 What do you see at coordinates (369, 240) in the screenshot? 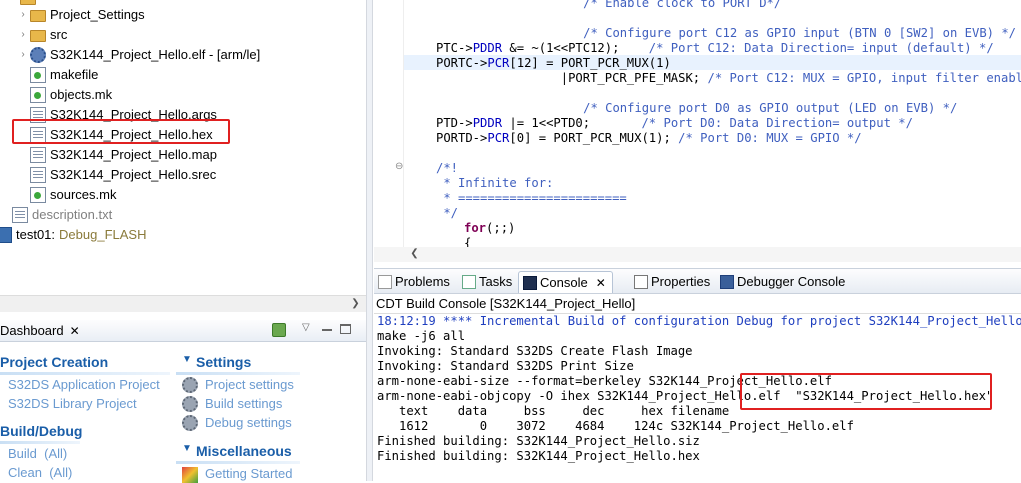
I see `view-splitter` at bounding box center [369, 240].